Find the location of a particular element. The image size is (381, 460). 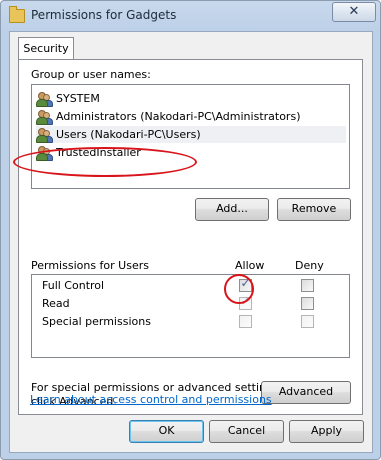

window-title: Permissions for Gadgets is located at coordinates (104, 15).